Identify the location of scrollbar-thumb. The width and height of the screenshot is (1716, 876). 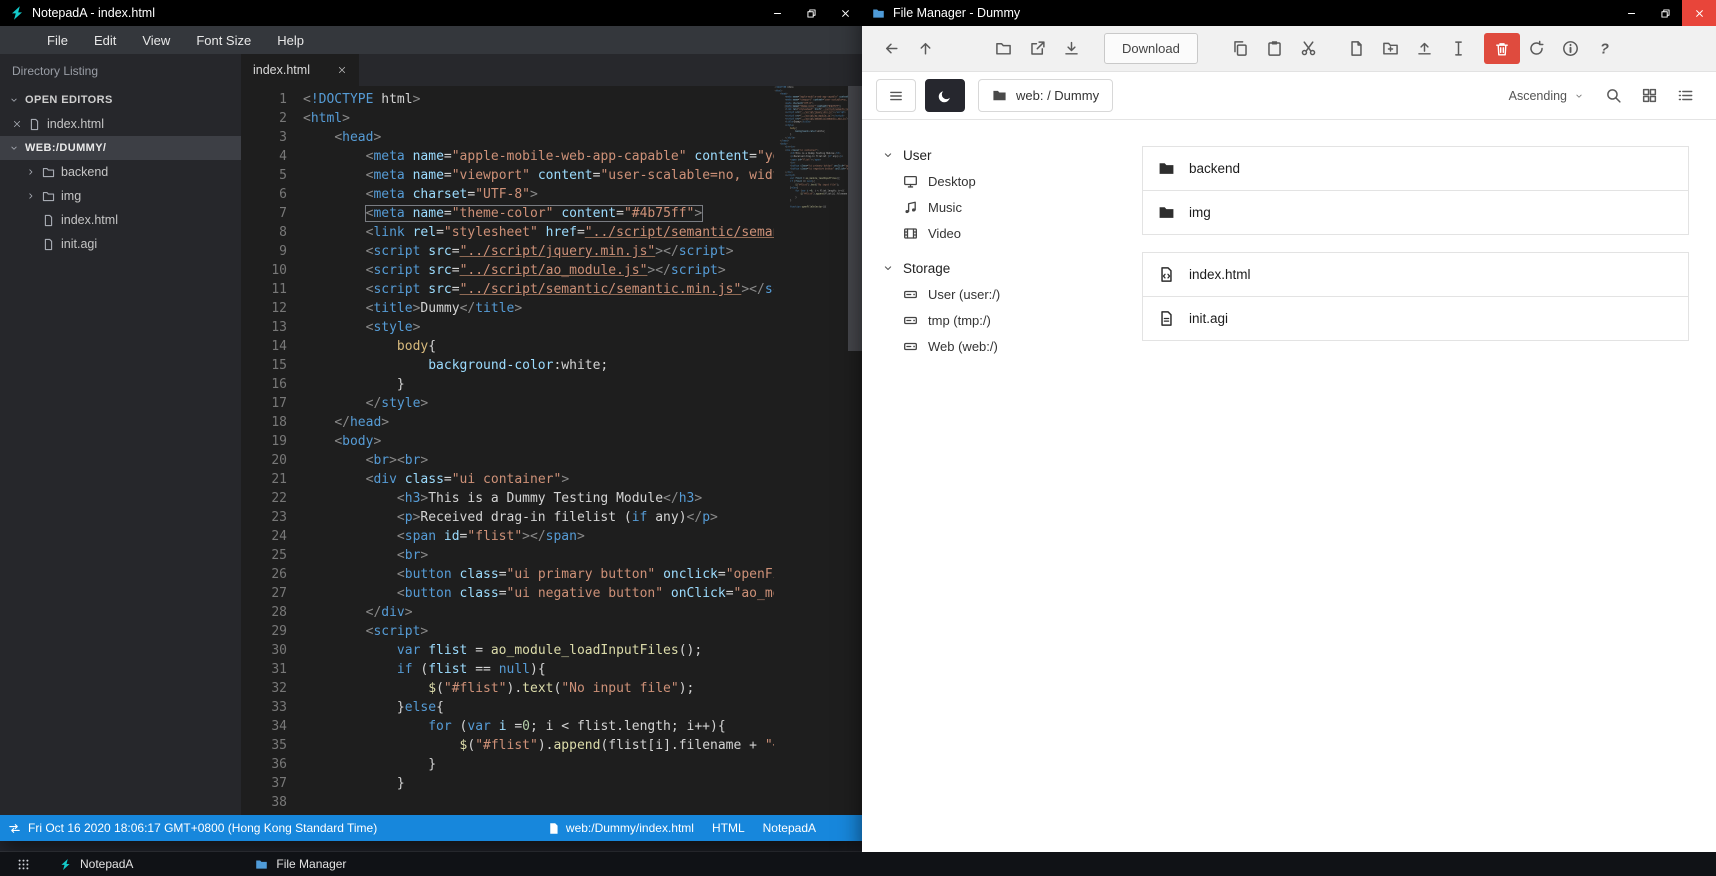
(855, 218).